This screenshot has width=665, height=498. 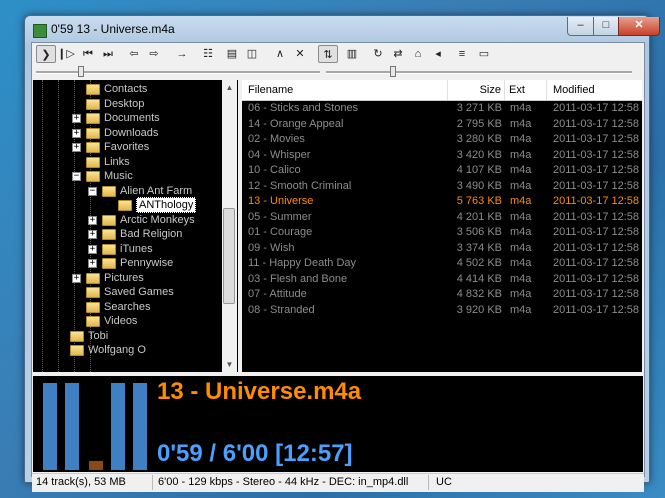 What do you see at coordinates (127, 336) in the screenshot?
I see `tree-item: Tobi` at bounding box center [127, 336].